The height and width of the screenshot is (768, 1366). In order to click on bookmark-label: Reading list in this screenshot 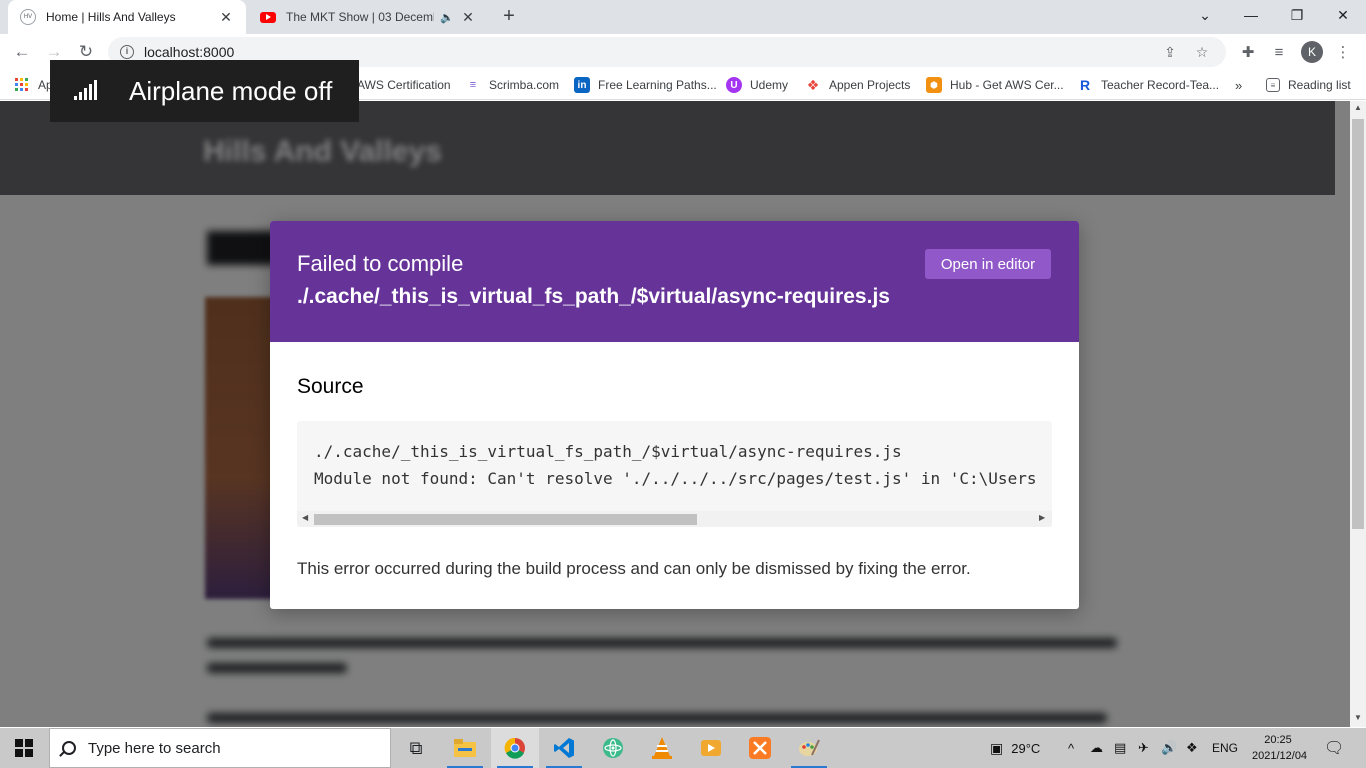, I will do `click(1319, 85)`.